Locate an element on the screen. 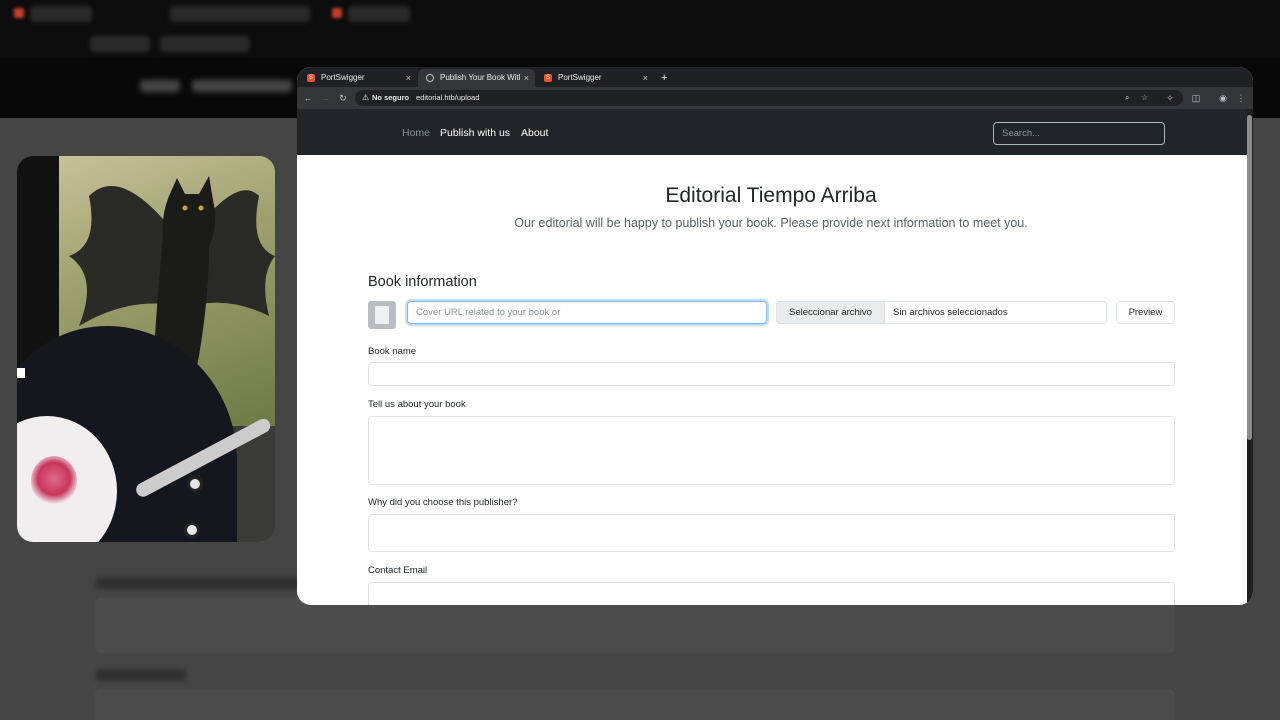 This screenshot has width=1280, height=720. globe-icon is located at coordinates (430, 78).